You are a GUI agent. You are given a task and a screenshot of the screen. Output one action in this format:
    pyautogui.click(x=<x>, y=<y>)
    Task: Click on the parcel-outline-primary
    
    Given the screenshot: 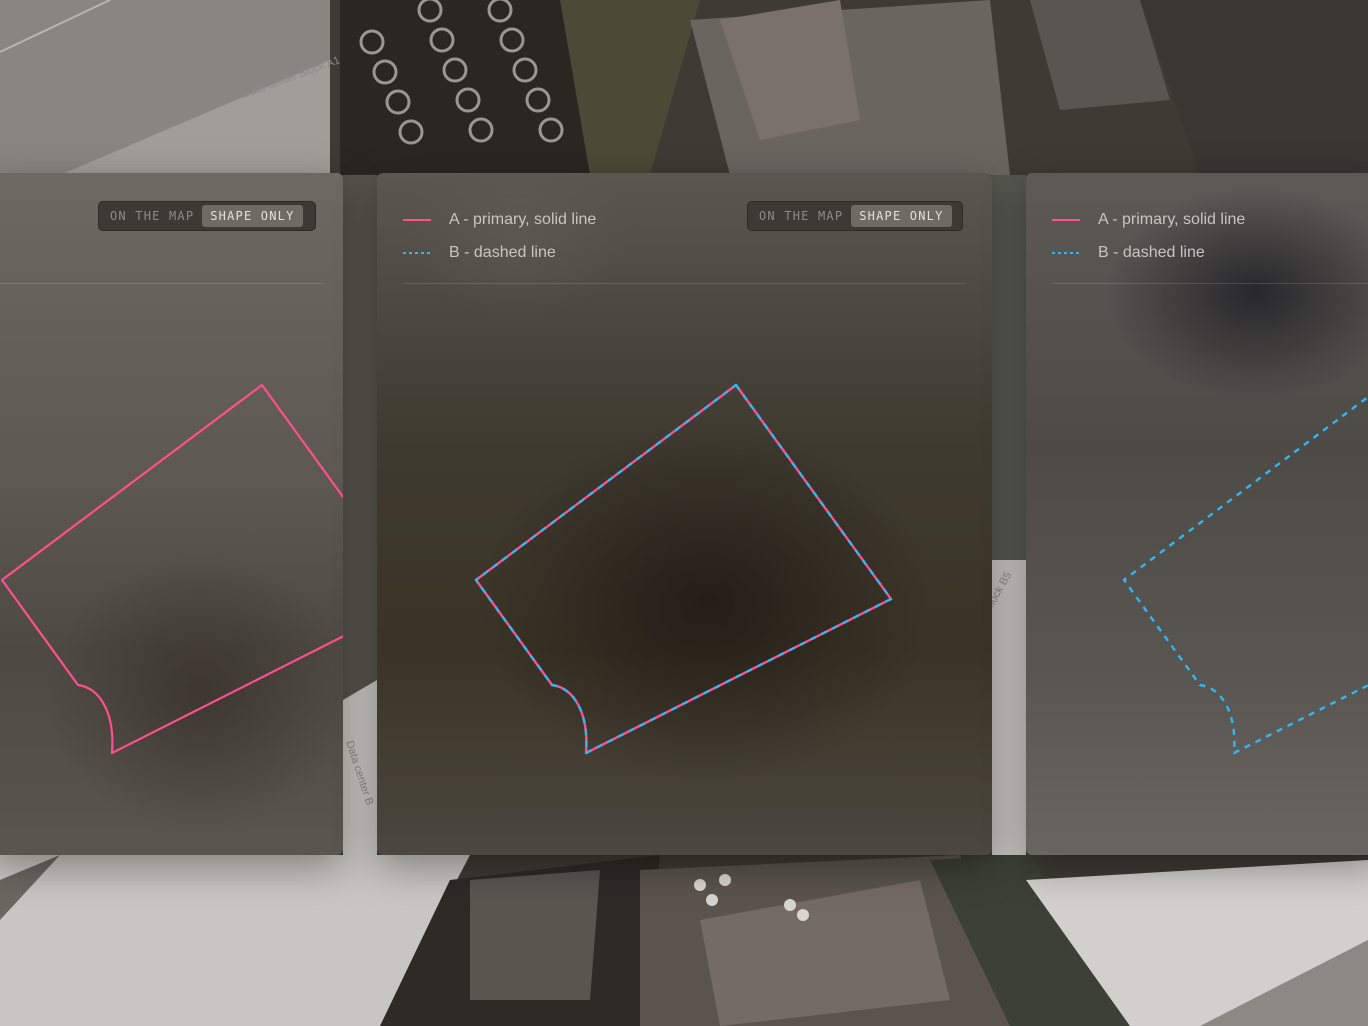 What is the action you would take?
    pyautogui.click(x=171, y=569)
    